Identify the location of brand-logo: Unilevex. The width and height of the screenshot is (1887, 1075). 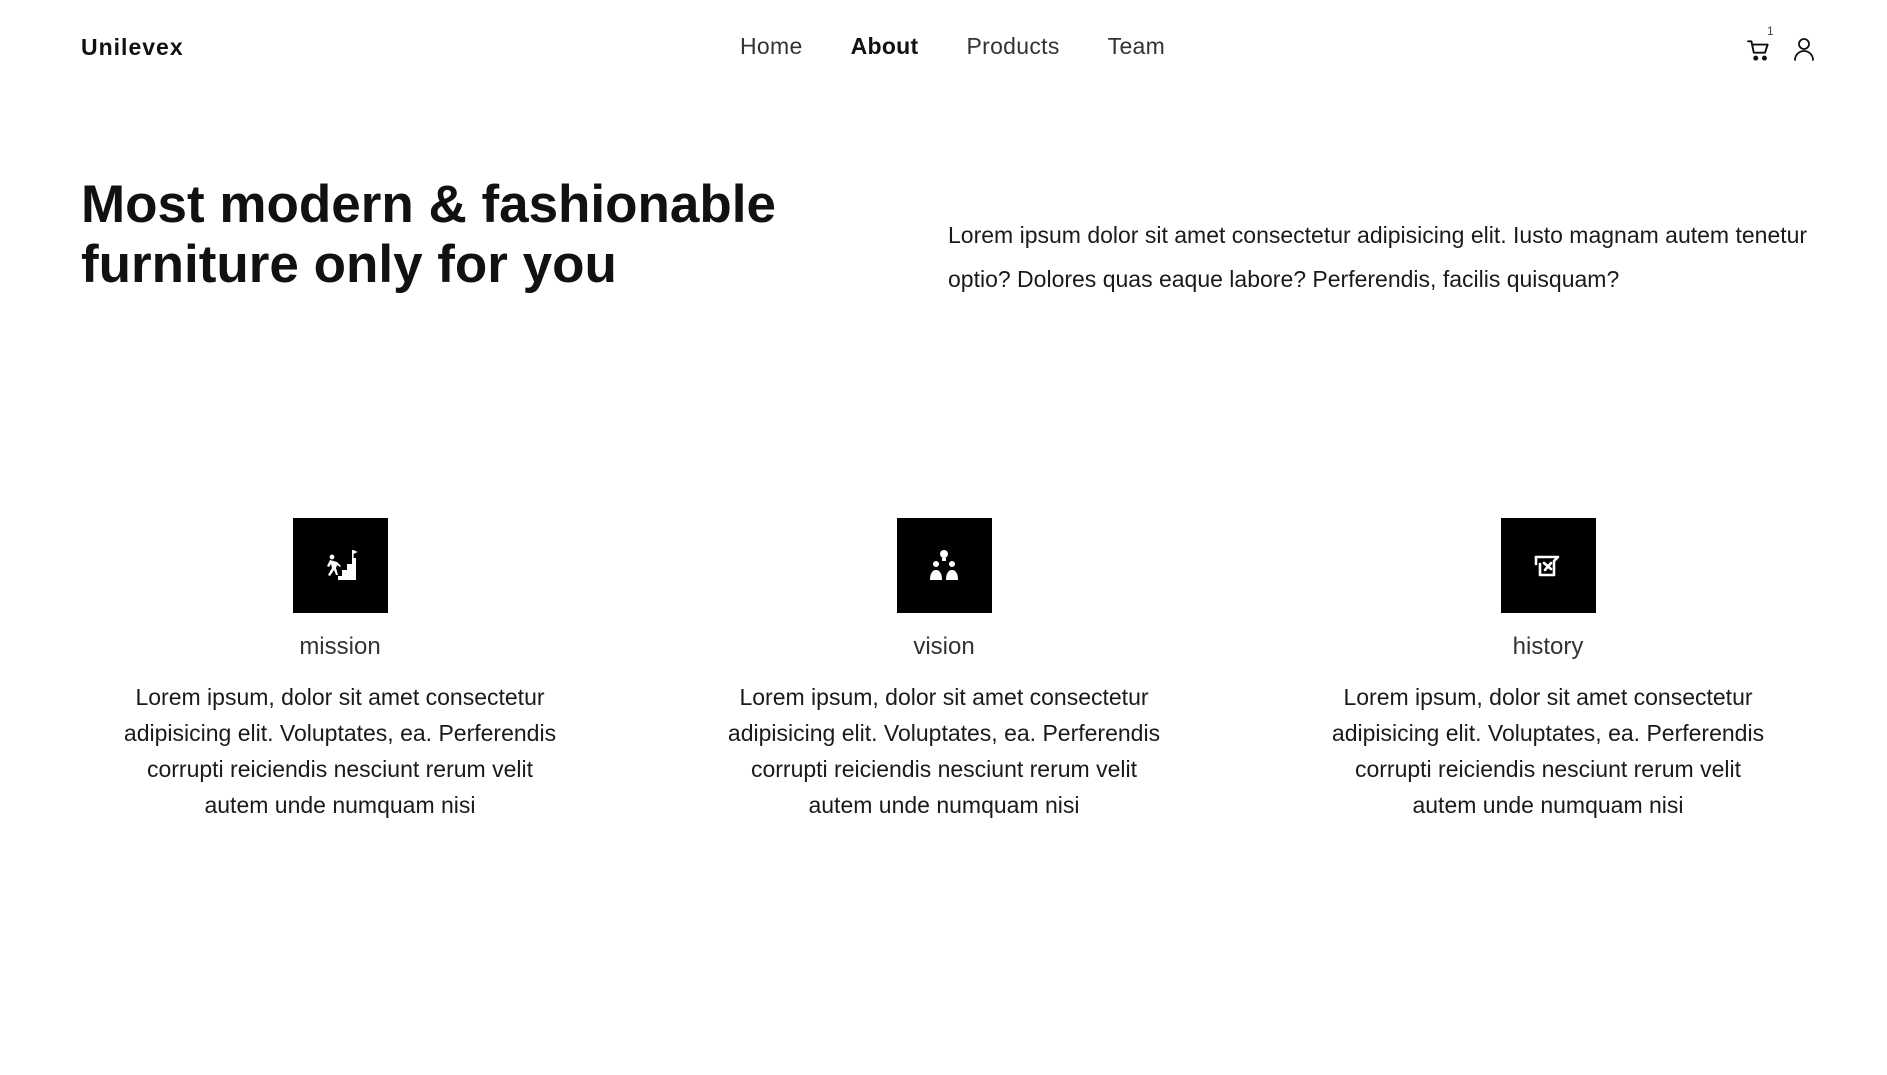
(132, 47).